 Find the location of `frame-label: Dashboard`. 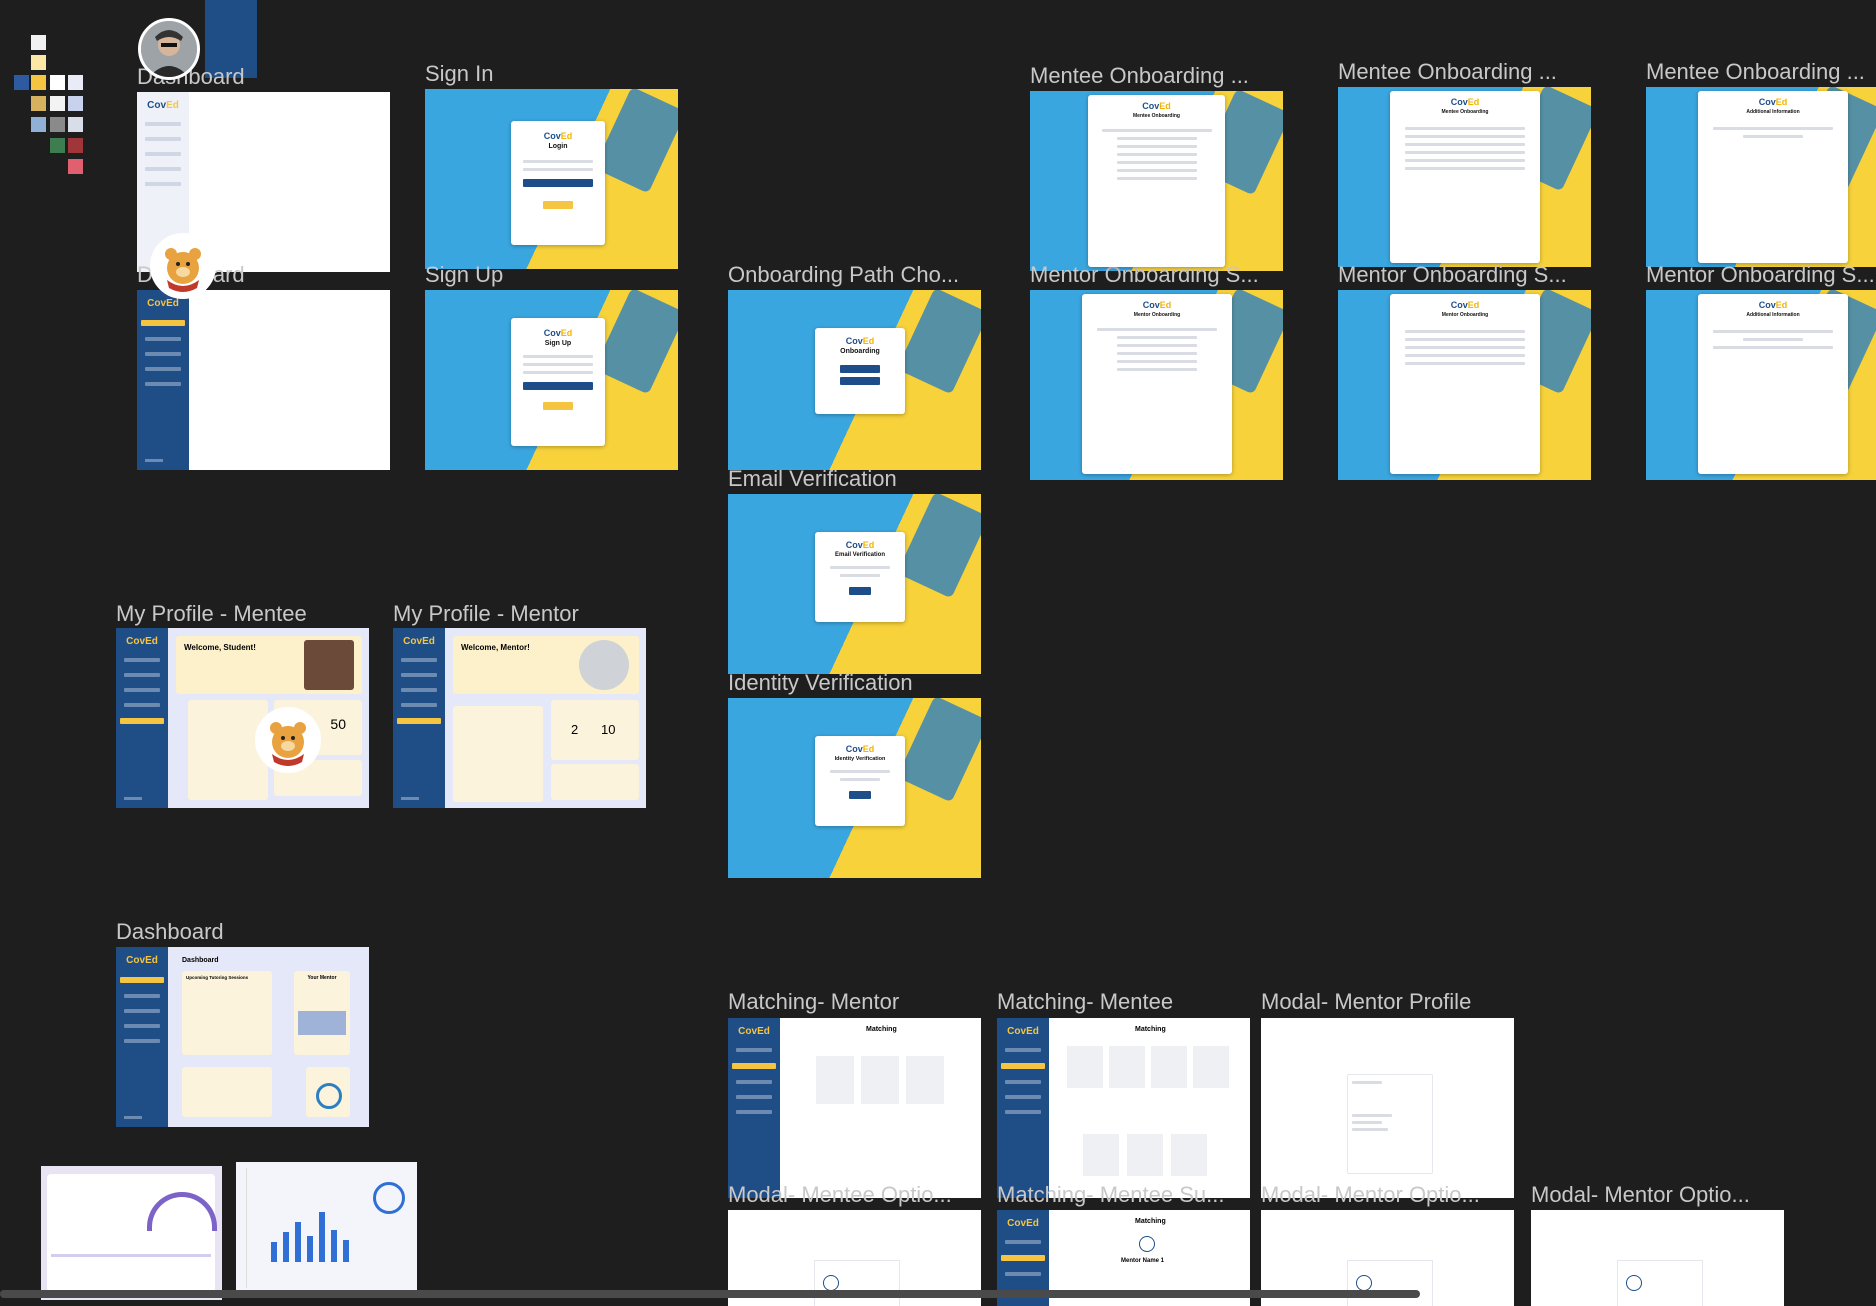

frame-label: Dashboard is located at coordinates (170, 932).